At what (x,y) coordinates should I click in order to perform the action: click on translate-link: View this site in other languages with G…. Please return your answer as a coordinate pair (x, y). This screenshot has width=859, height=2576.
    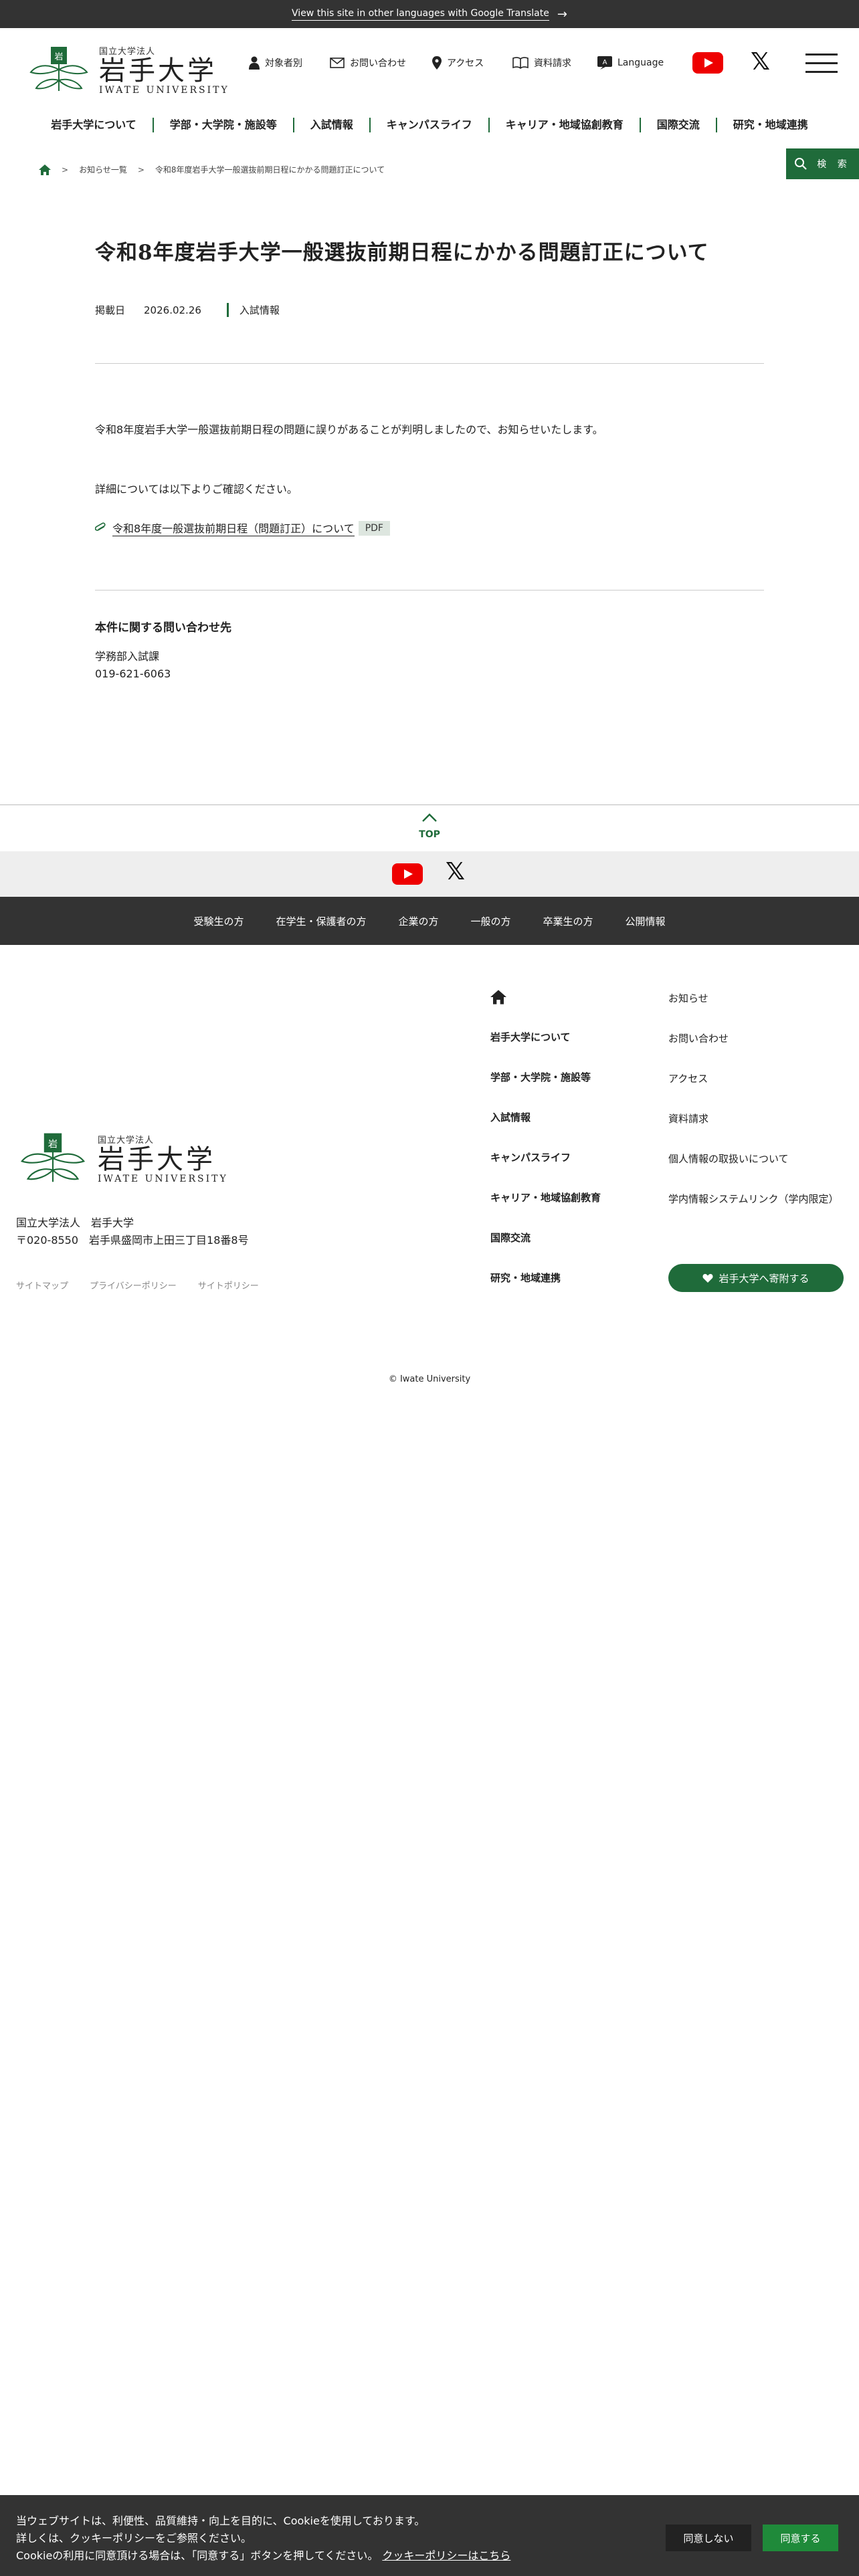
    Looking at the image, I should click on (421, 14).